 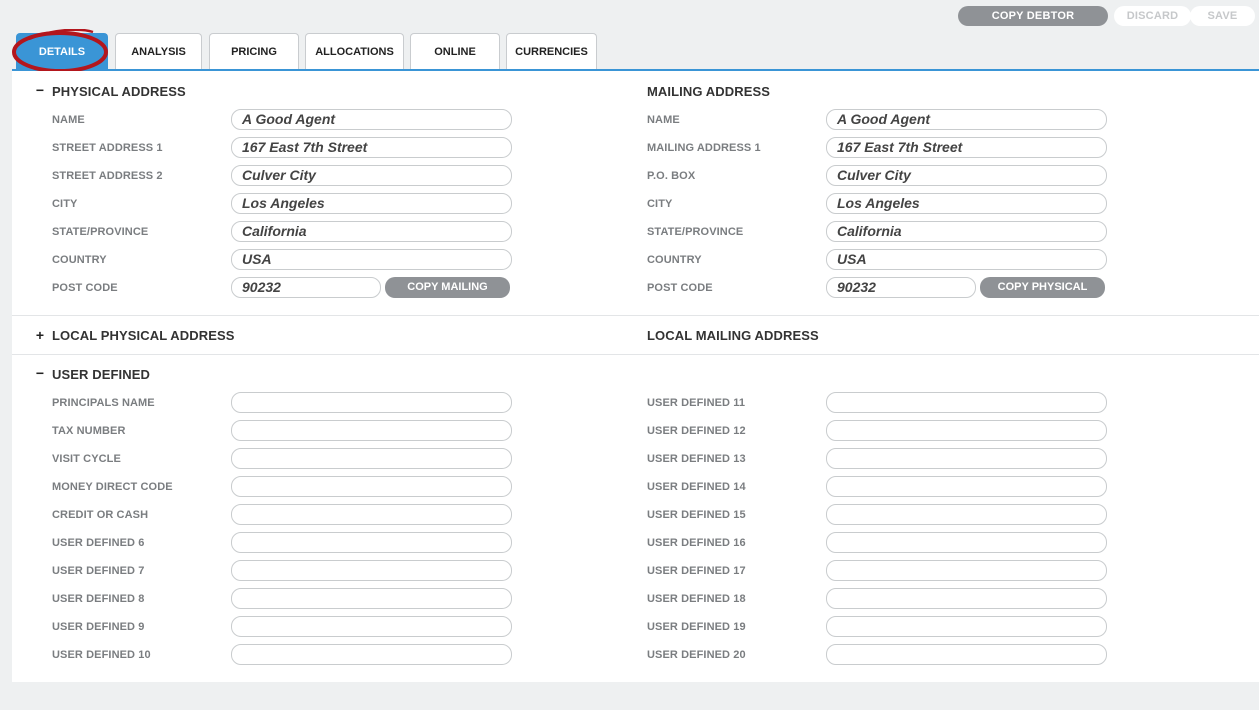 What do you see at coordinates (100, 232) in the screenshot?
I see `physical-state-label: STATE/PROVINCE` at bounding box center [100, 232].